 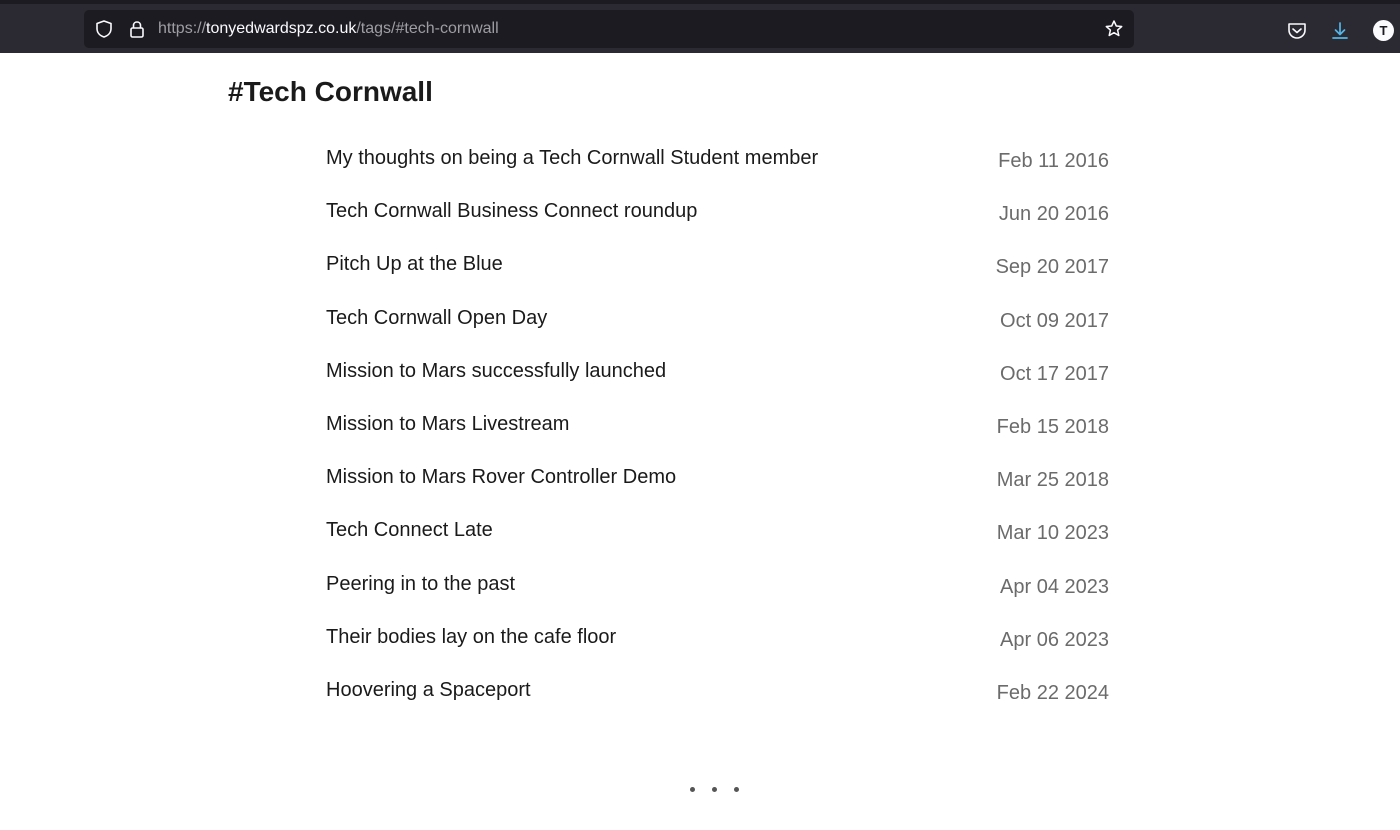 What do you see at coordinates (427, 28) in the screenshot?
I see `url-path: /tags/#tech-cornwall` at bounding box center [427, 28].